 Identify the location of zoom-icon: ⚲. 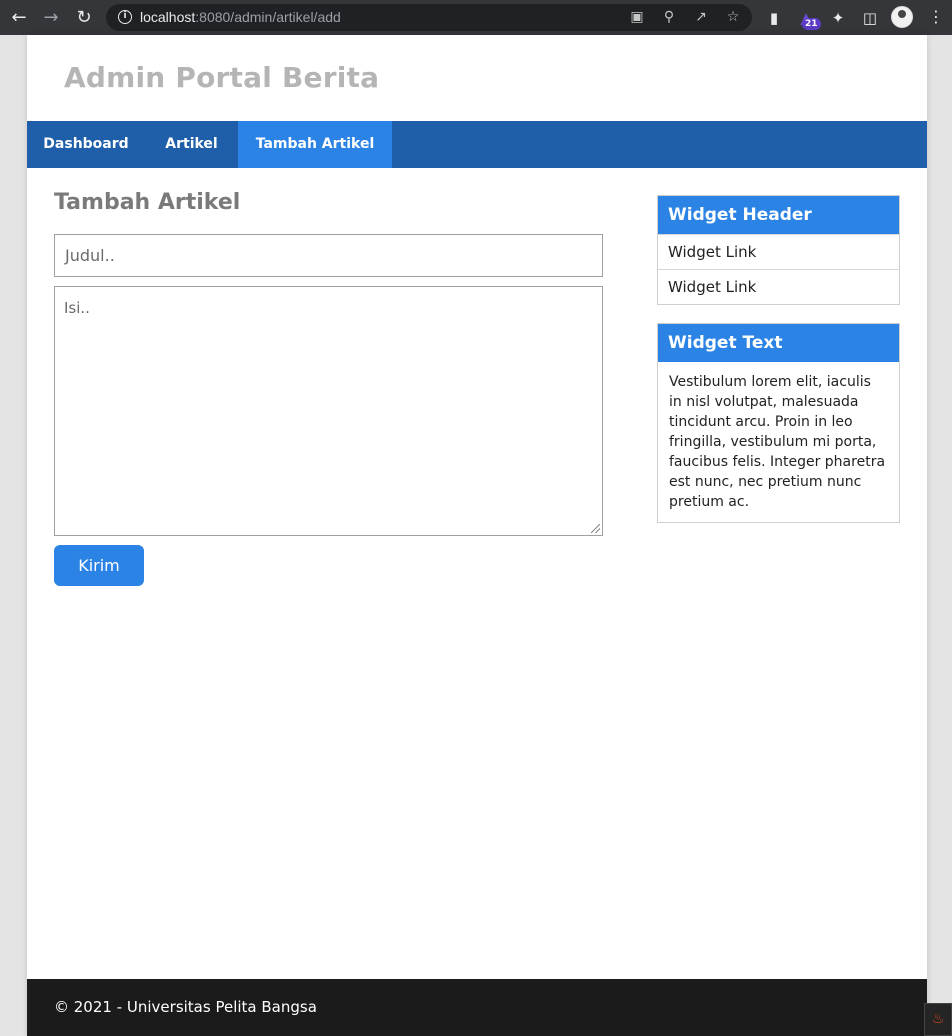
(669, 17).